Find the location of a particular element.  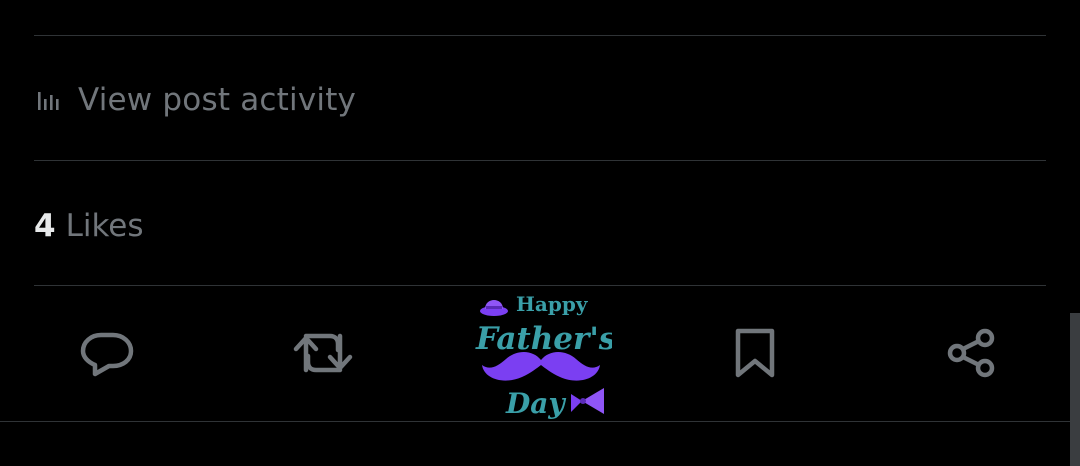

repost-button is located at coordinates (323, 355).